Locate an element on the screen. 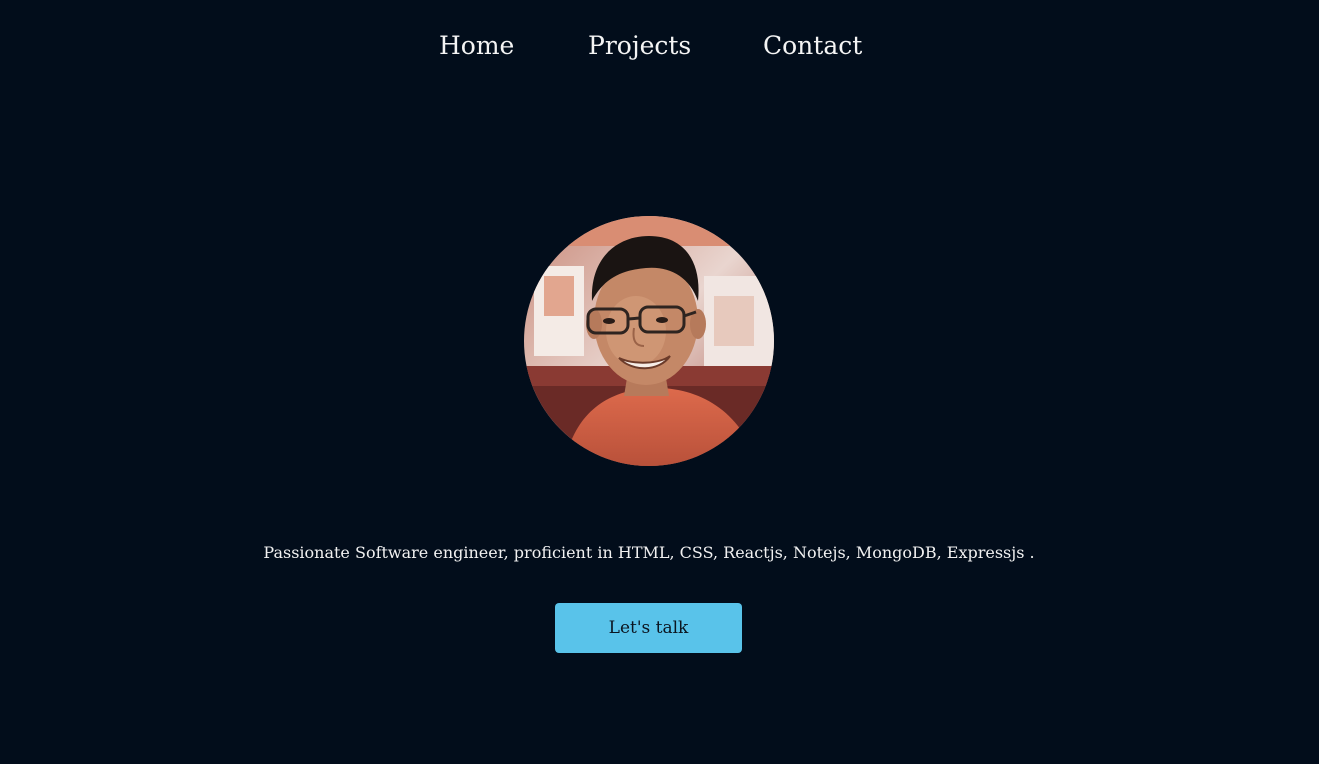  profile-avatar is located at coordinates (649, 341).